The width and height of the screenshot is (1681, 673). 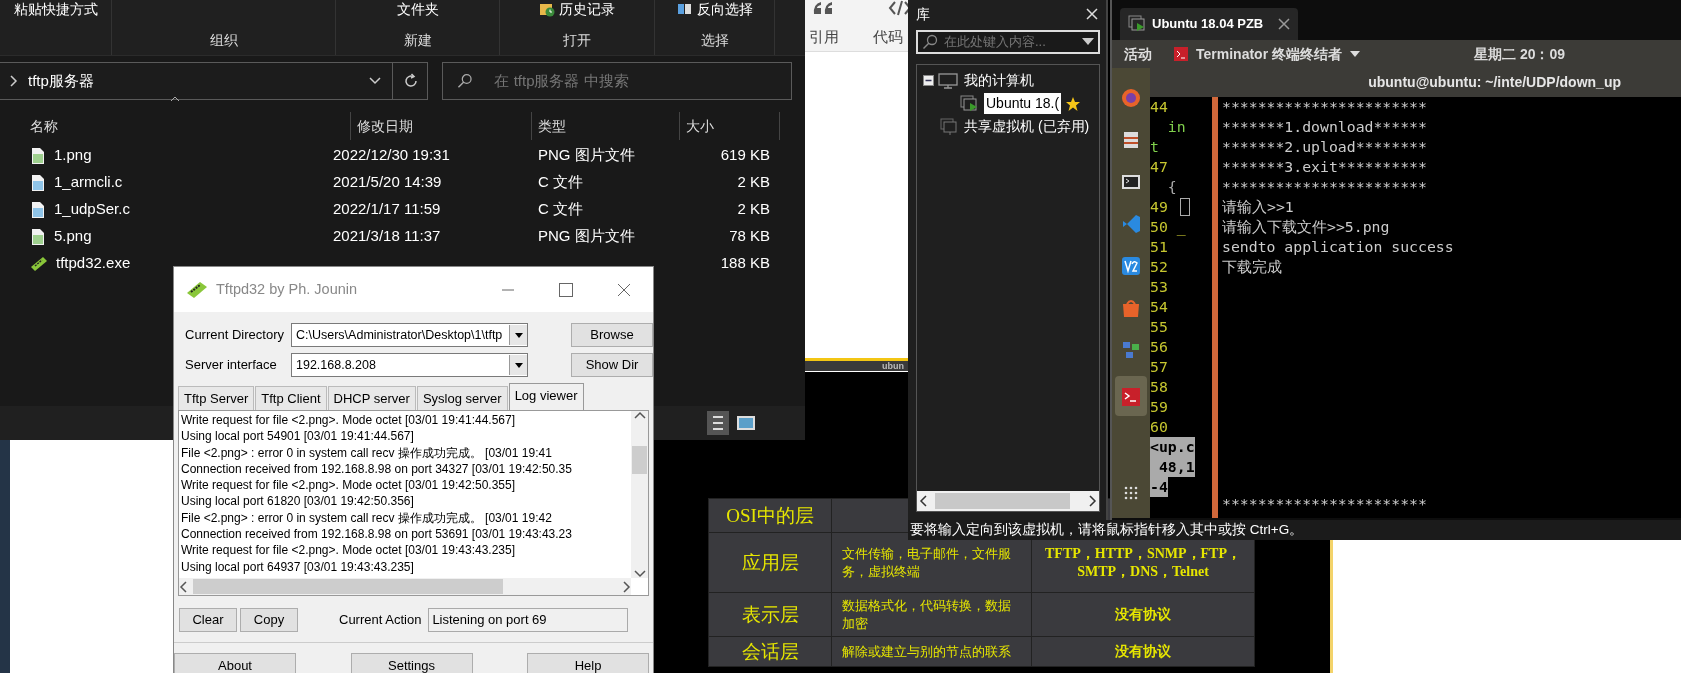 I want to click on field-label: Current Action, so click(x=380, y=620).